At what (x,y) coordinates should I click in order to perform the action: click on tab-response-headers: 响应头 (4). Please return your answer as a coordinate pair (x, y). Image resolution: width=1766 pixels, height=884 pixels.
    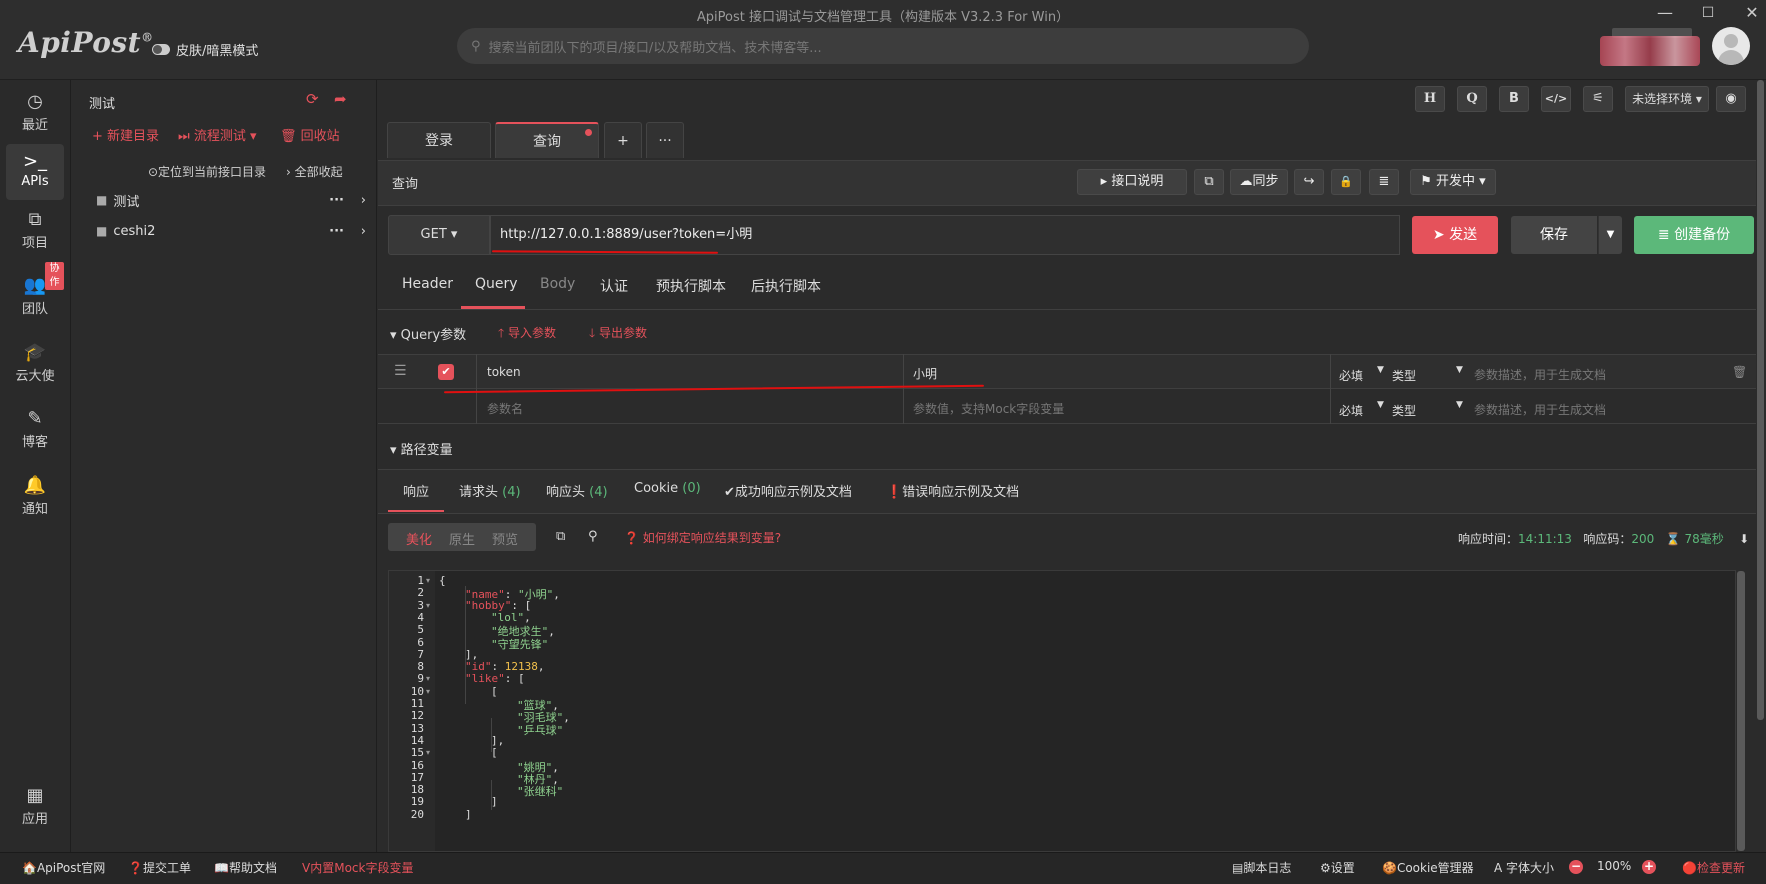
    Looking at the image, I should click on (577, 490).